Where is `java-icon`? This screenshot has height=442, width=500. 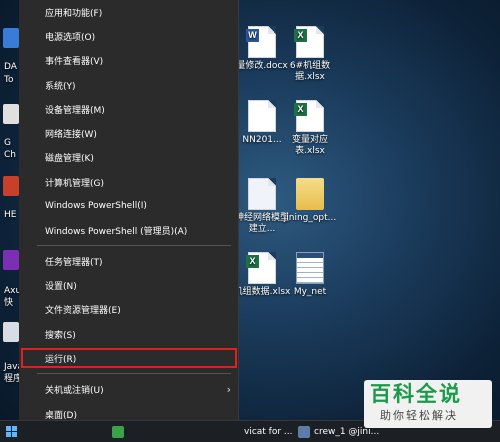 java-icon is located at coordinates (11, 332).